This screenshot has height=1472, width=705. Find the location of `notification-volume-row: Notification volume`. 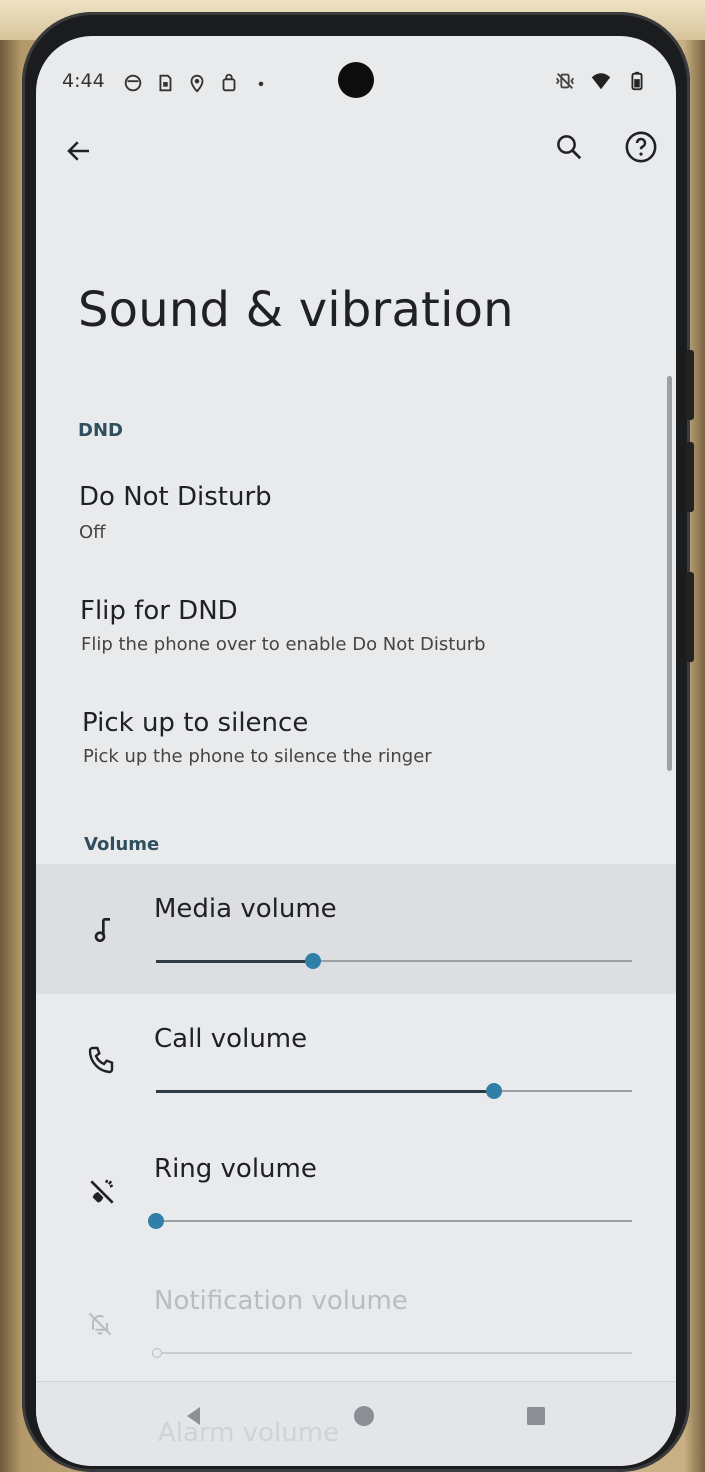

notification-volume-row: Notification volume is located at coordinates (356, 1319).